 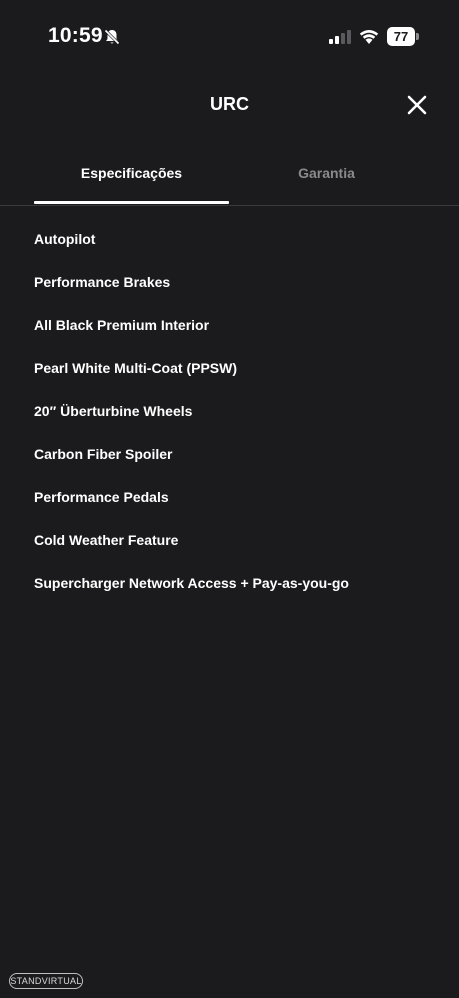 I want to click on battery-icon: 77, so click(x=403, y=36).